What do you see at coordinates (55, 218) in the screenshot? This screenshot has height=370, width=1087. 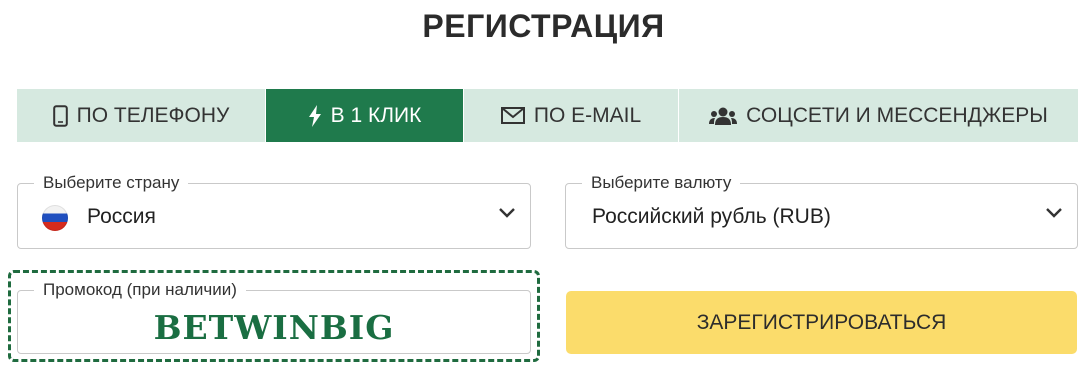 I see `russia-flag-icon` at bounding box center [55, 218].